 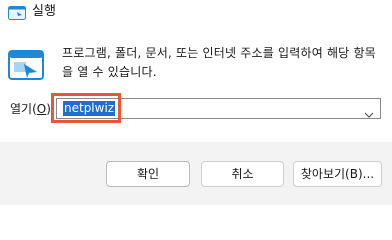 What do you see at coordinates (242, 174) in the screenshot?
I see `cancel-button: 취소` at bounding box center [242, 174].